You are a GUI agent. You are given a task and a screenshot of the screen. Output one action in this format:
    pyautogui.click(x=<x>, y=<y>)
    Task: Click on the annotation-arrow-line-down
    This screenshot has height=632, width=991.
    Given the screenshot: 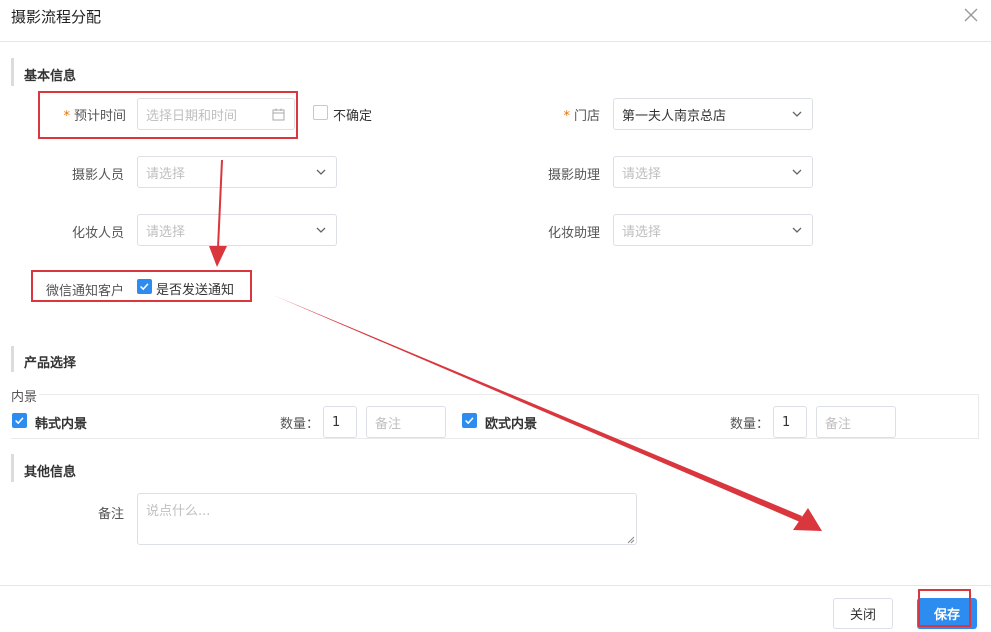 What is the action you would take?
    pyautogui.click(x=220, y=204)
    